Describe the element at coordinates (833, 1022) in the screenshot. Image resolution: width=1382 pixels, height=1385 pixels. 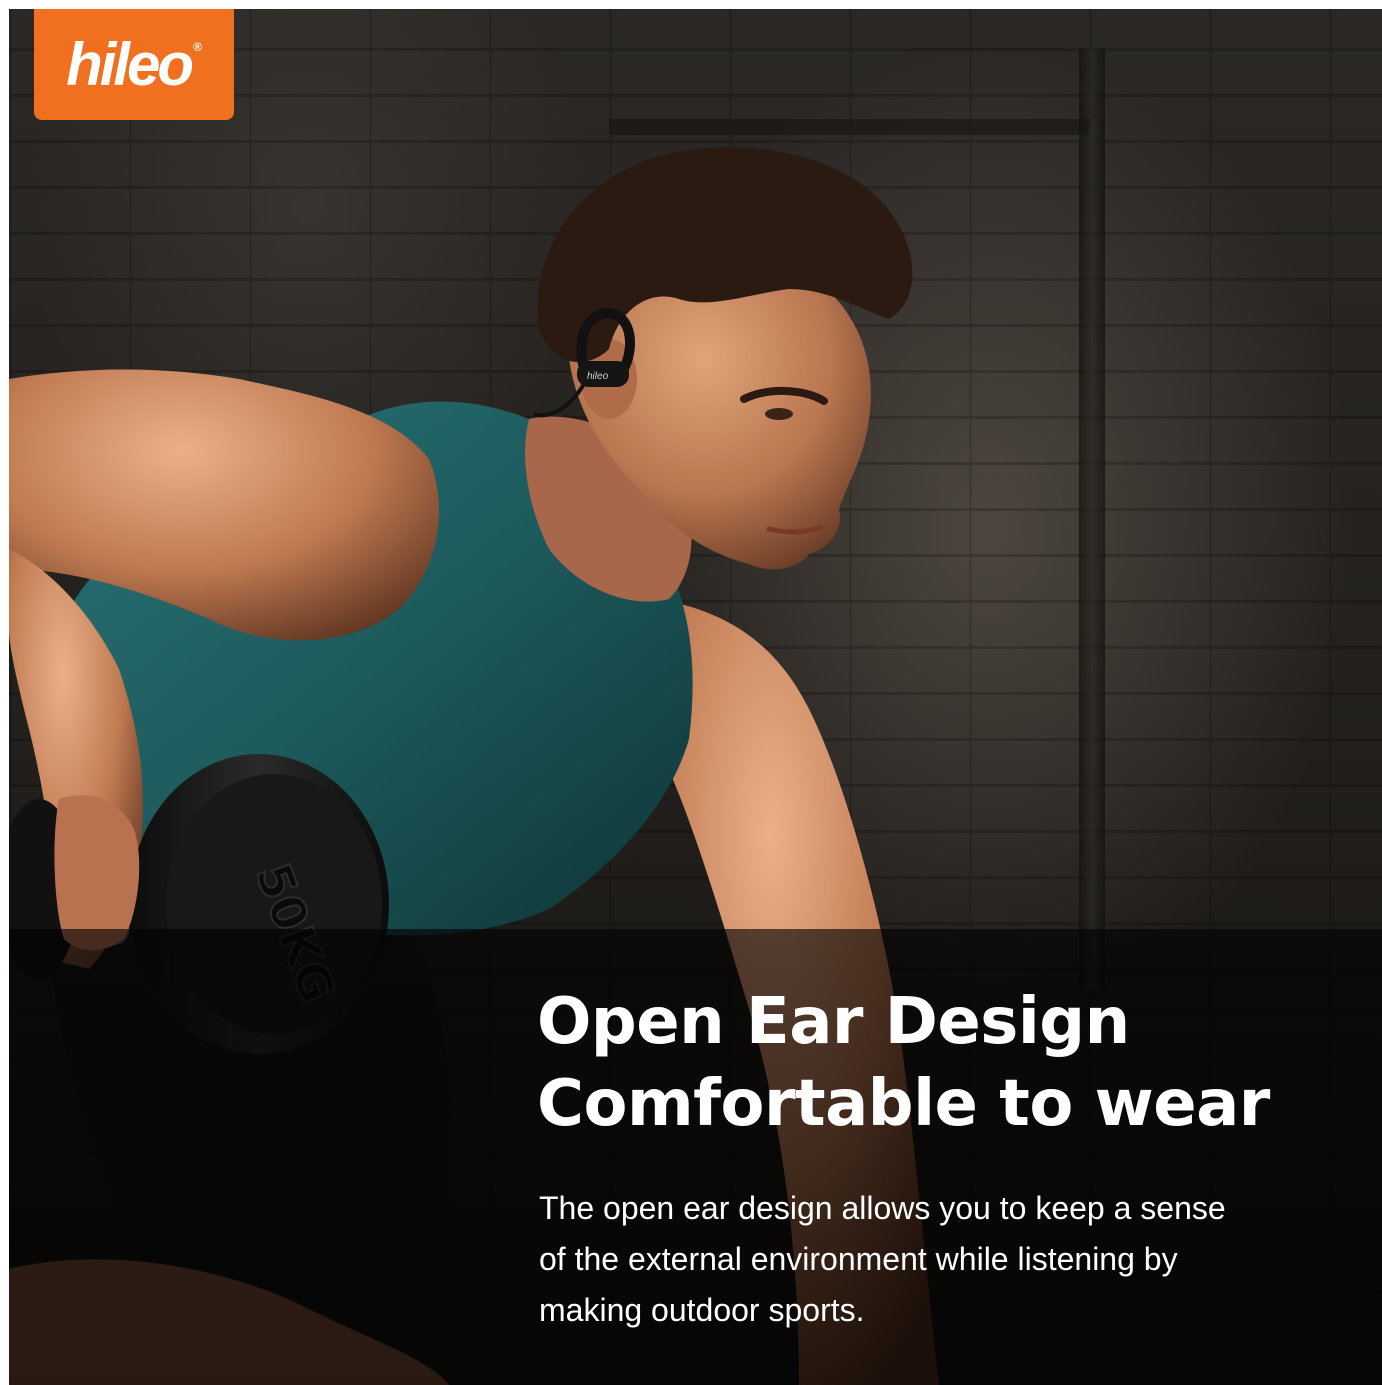
I see `headline-line-1: Open Ear Design` at that location.